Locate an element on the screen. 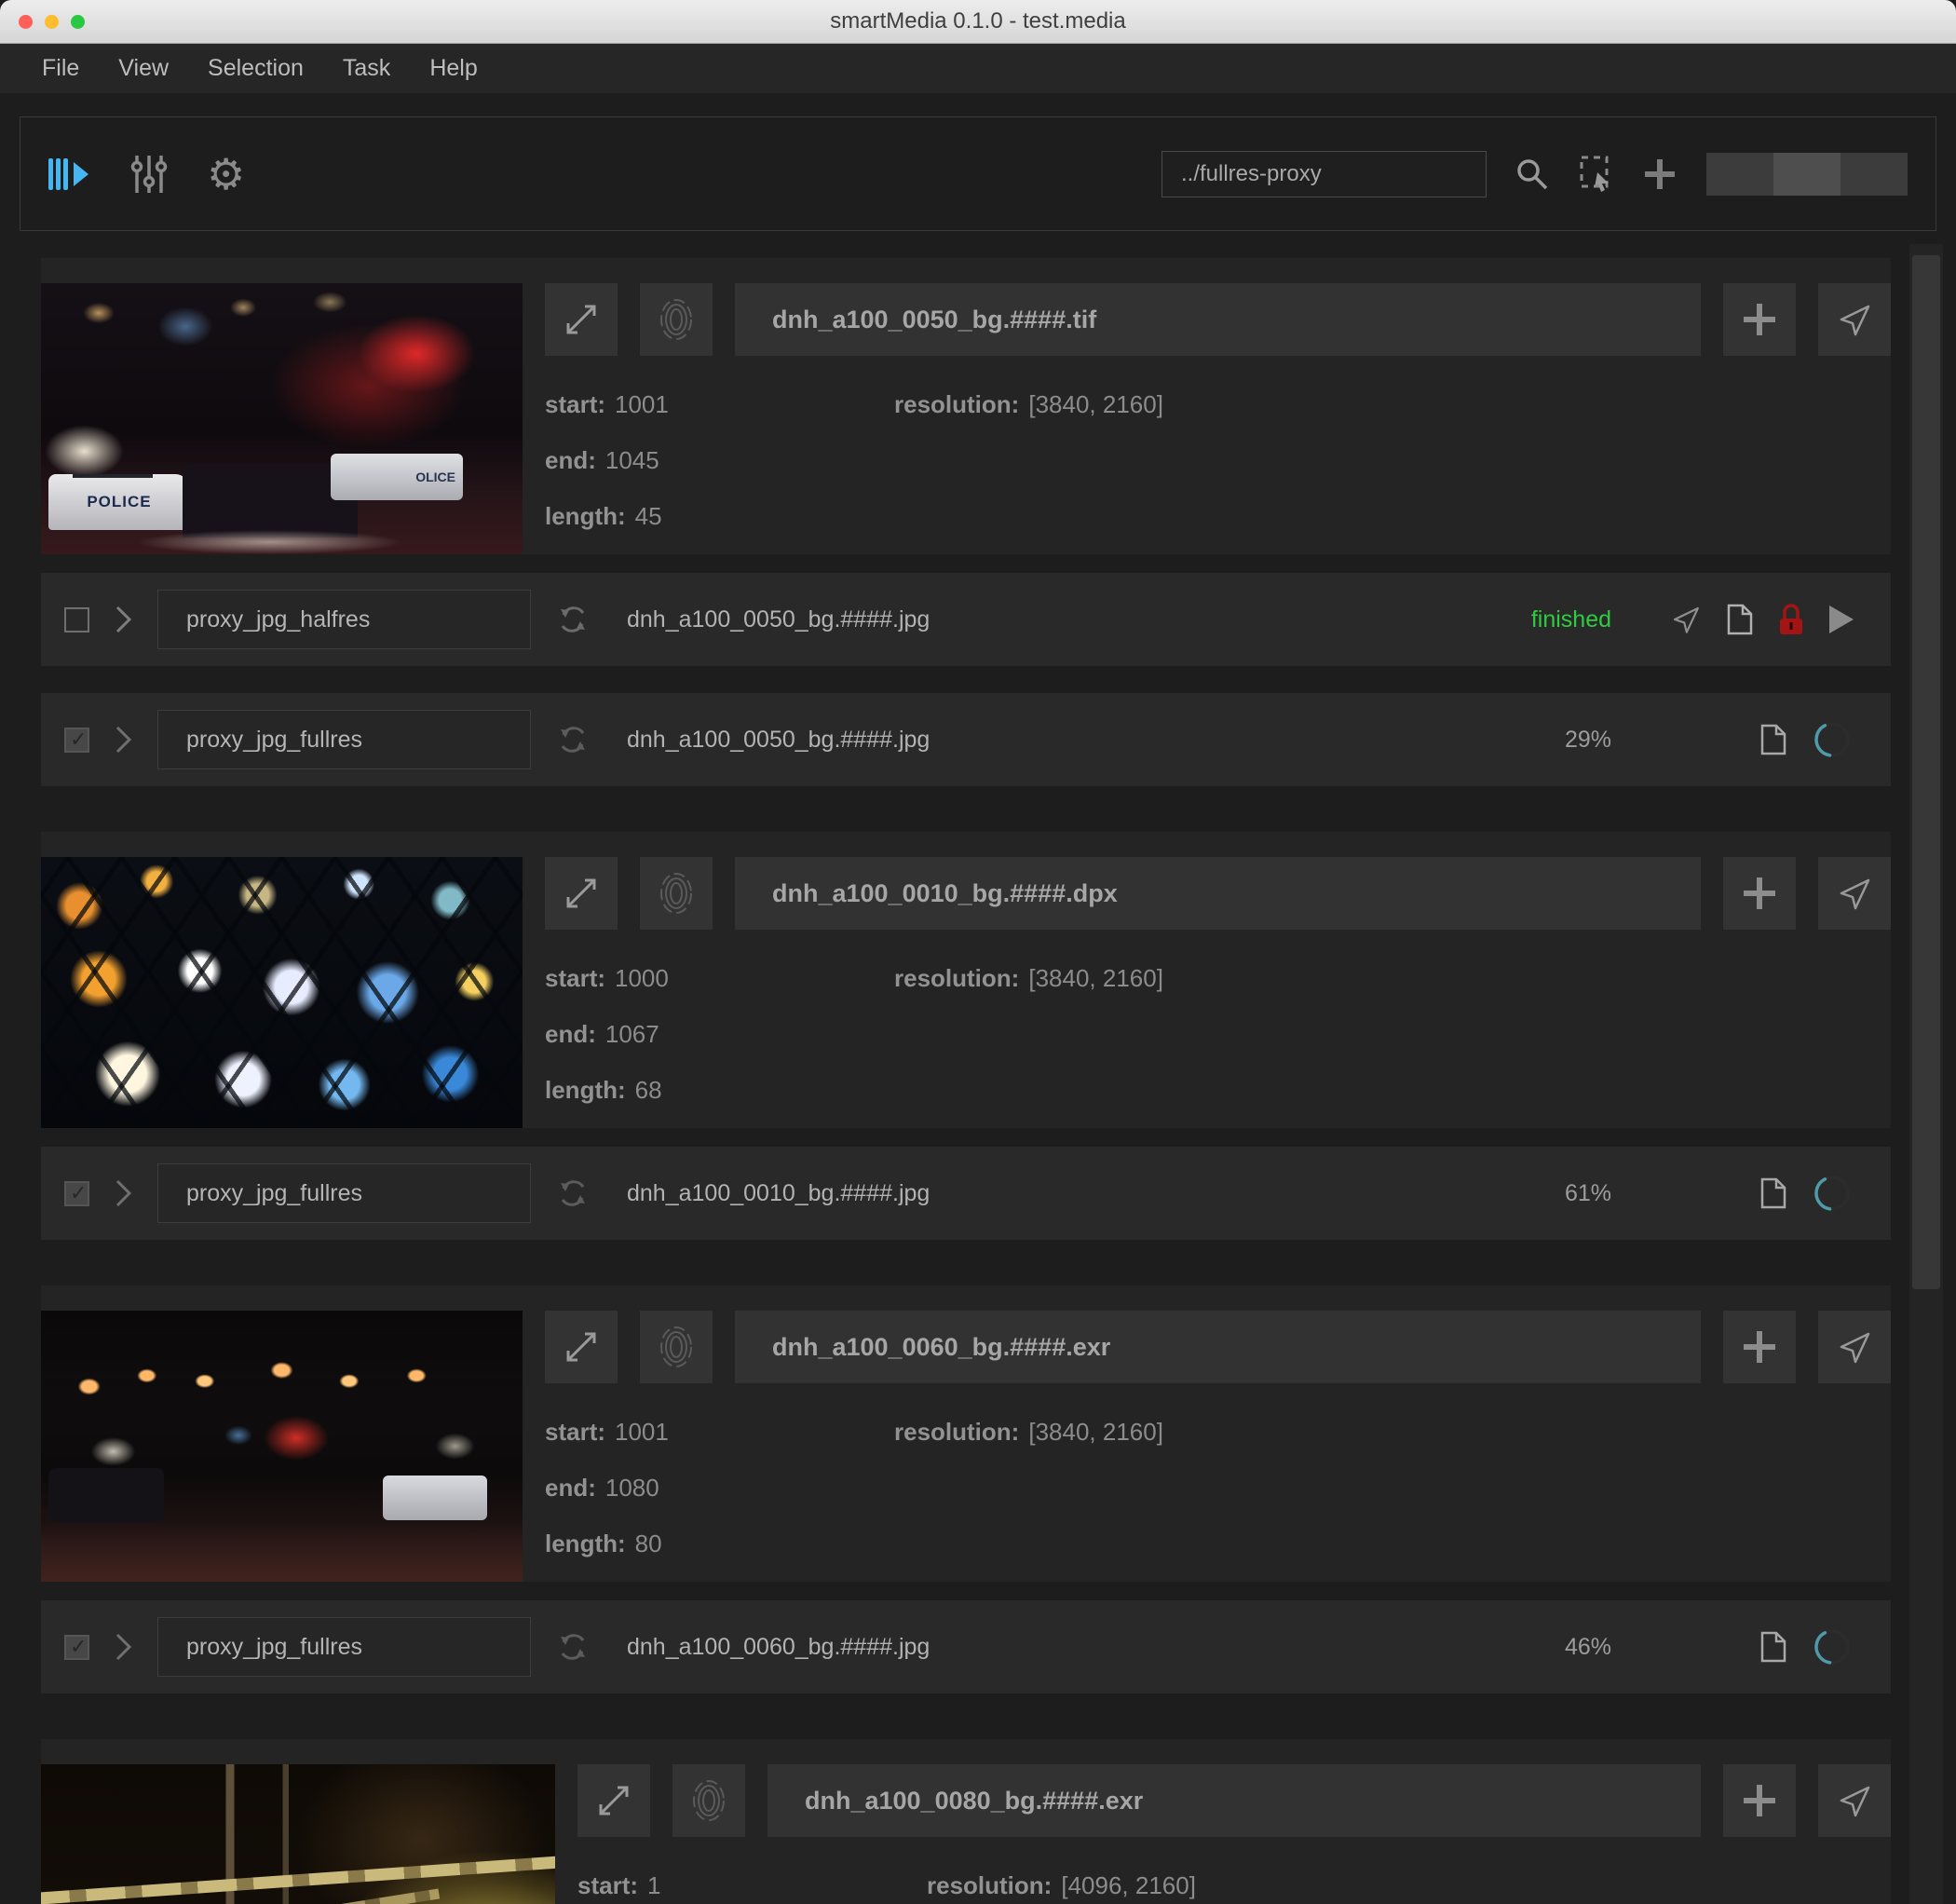 The height and width of the screenshot is (1904, 1956). minimize-button is located at coordinates (52, 22).